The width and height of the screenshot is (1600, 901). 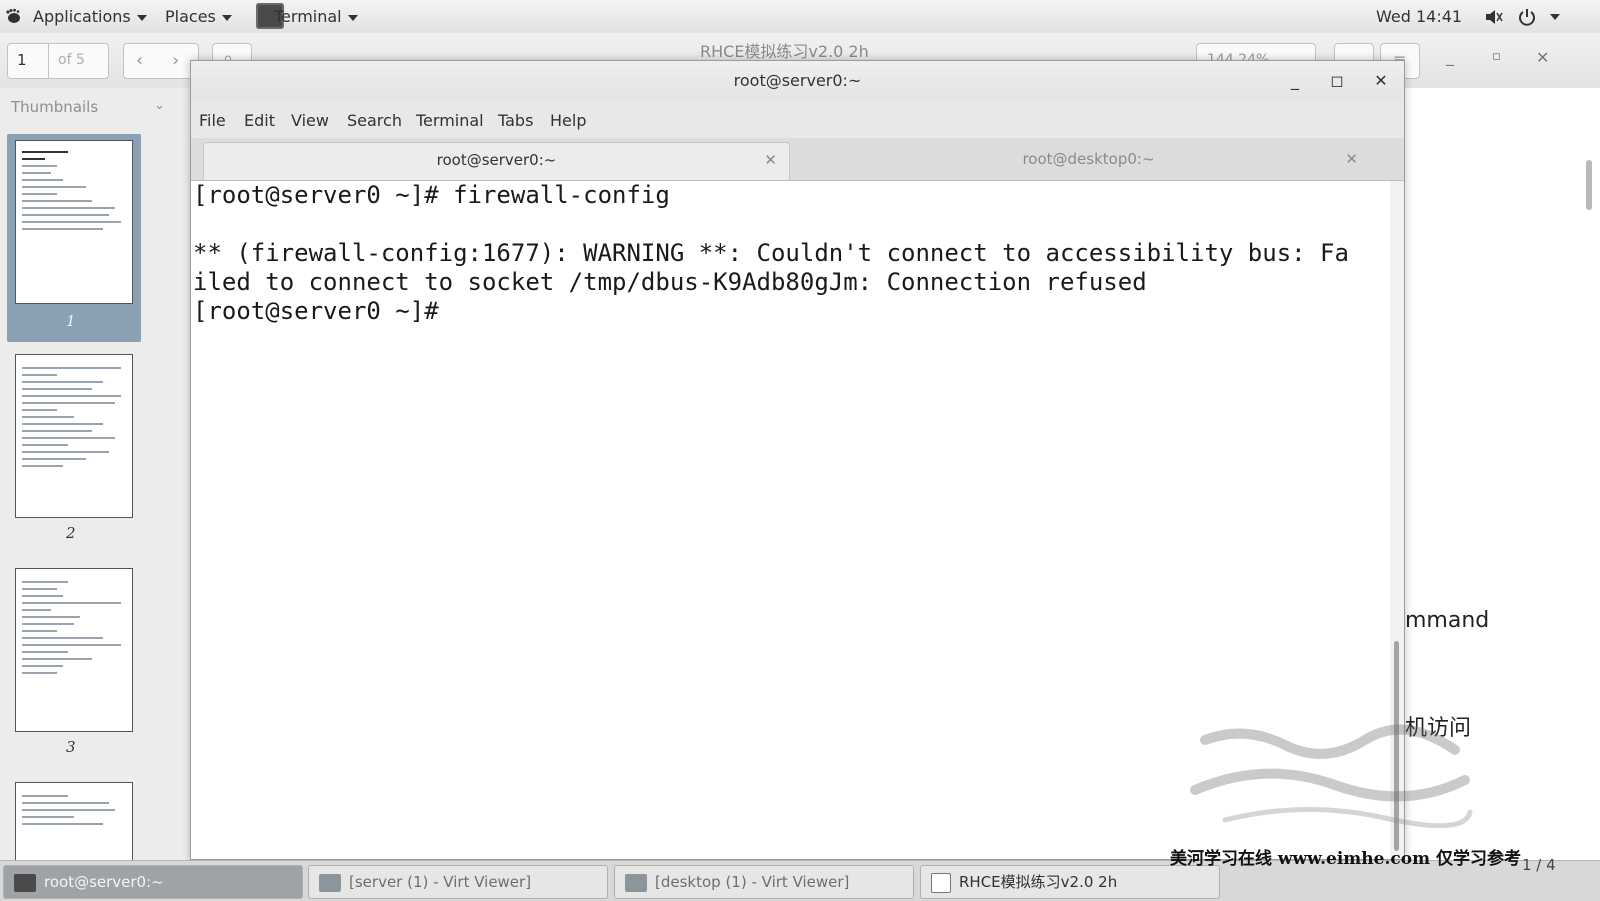 I want to click on gnome-foot-icon, so click(x=13, y=15).